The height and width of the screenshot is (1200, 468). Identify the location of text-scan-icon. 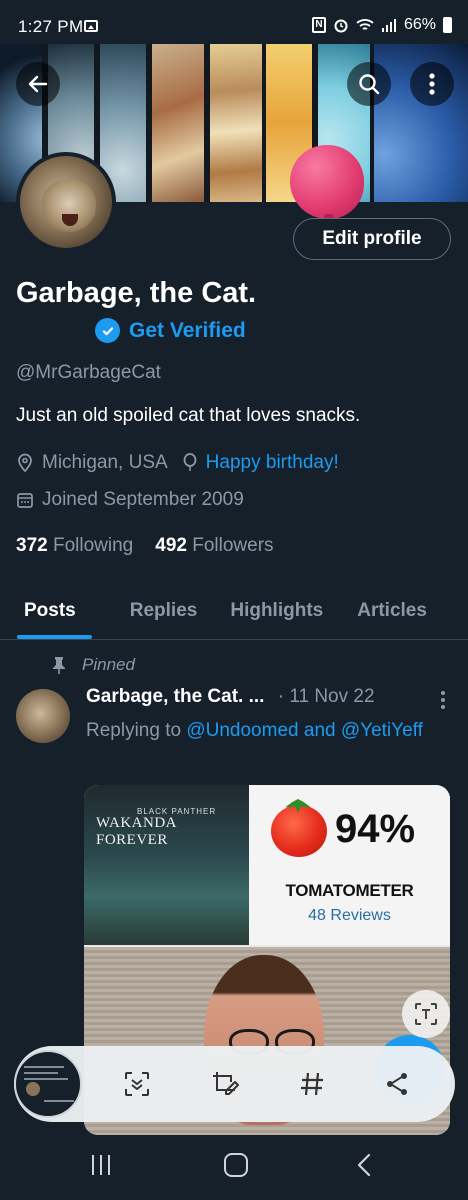
(426, 1014).